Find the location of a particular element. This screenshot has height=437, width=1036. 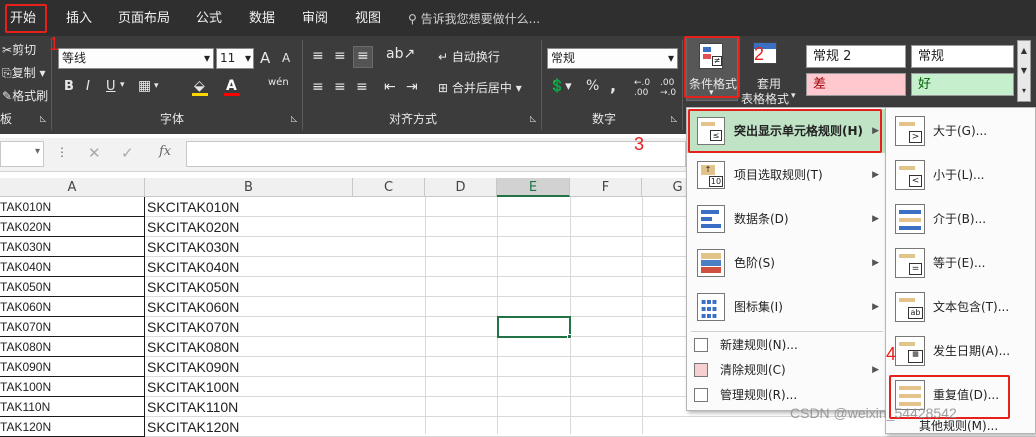

phonetic-button: wén is located at coordinates (278, 82).